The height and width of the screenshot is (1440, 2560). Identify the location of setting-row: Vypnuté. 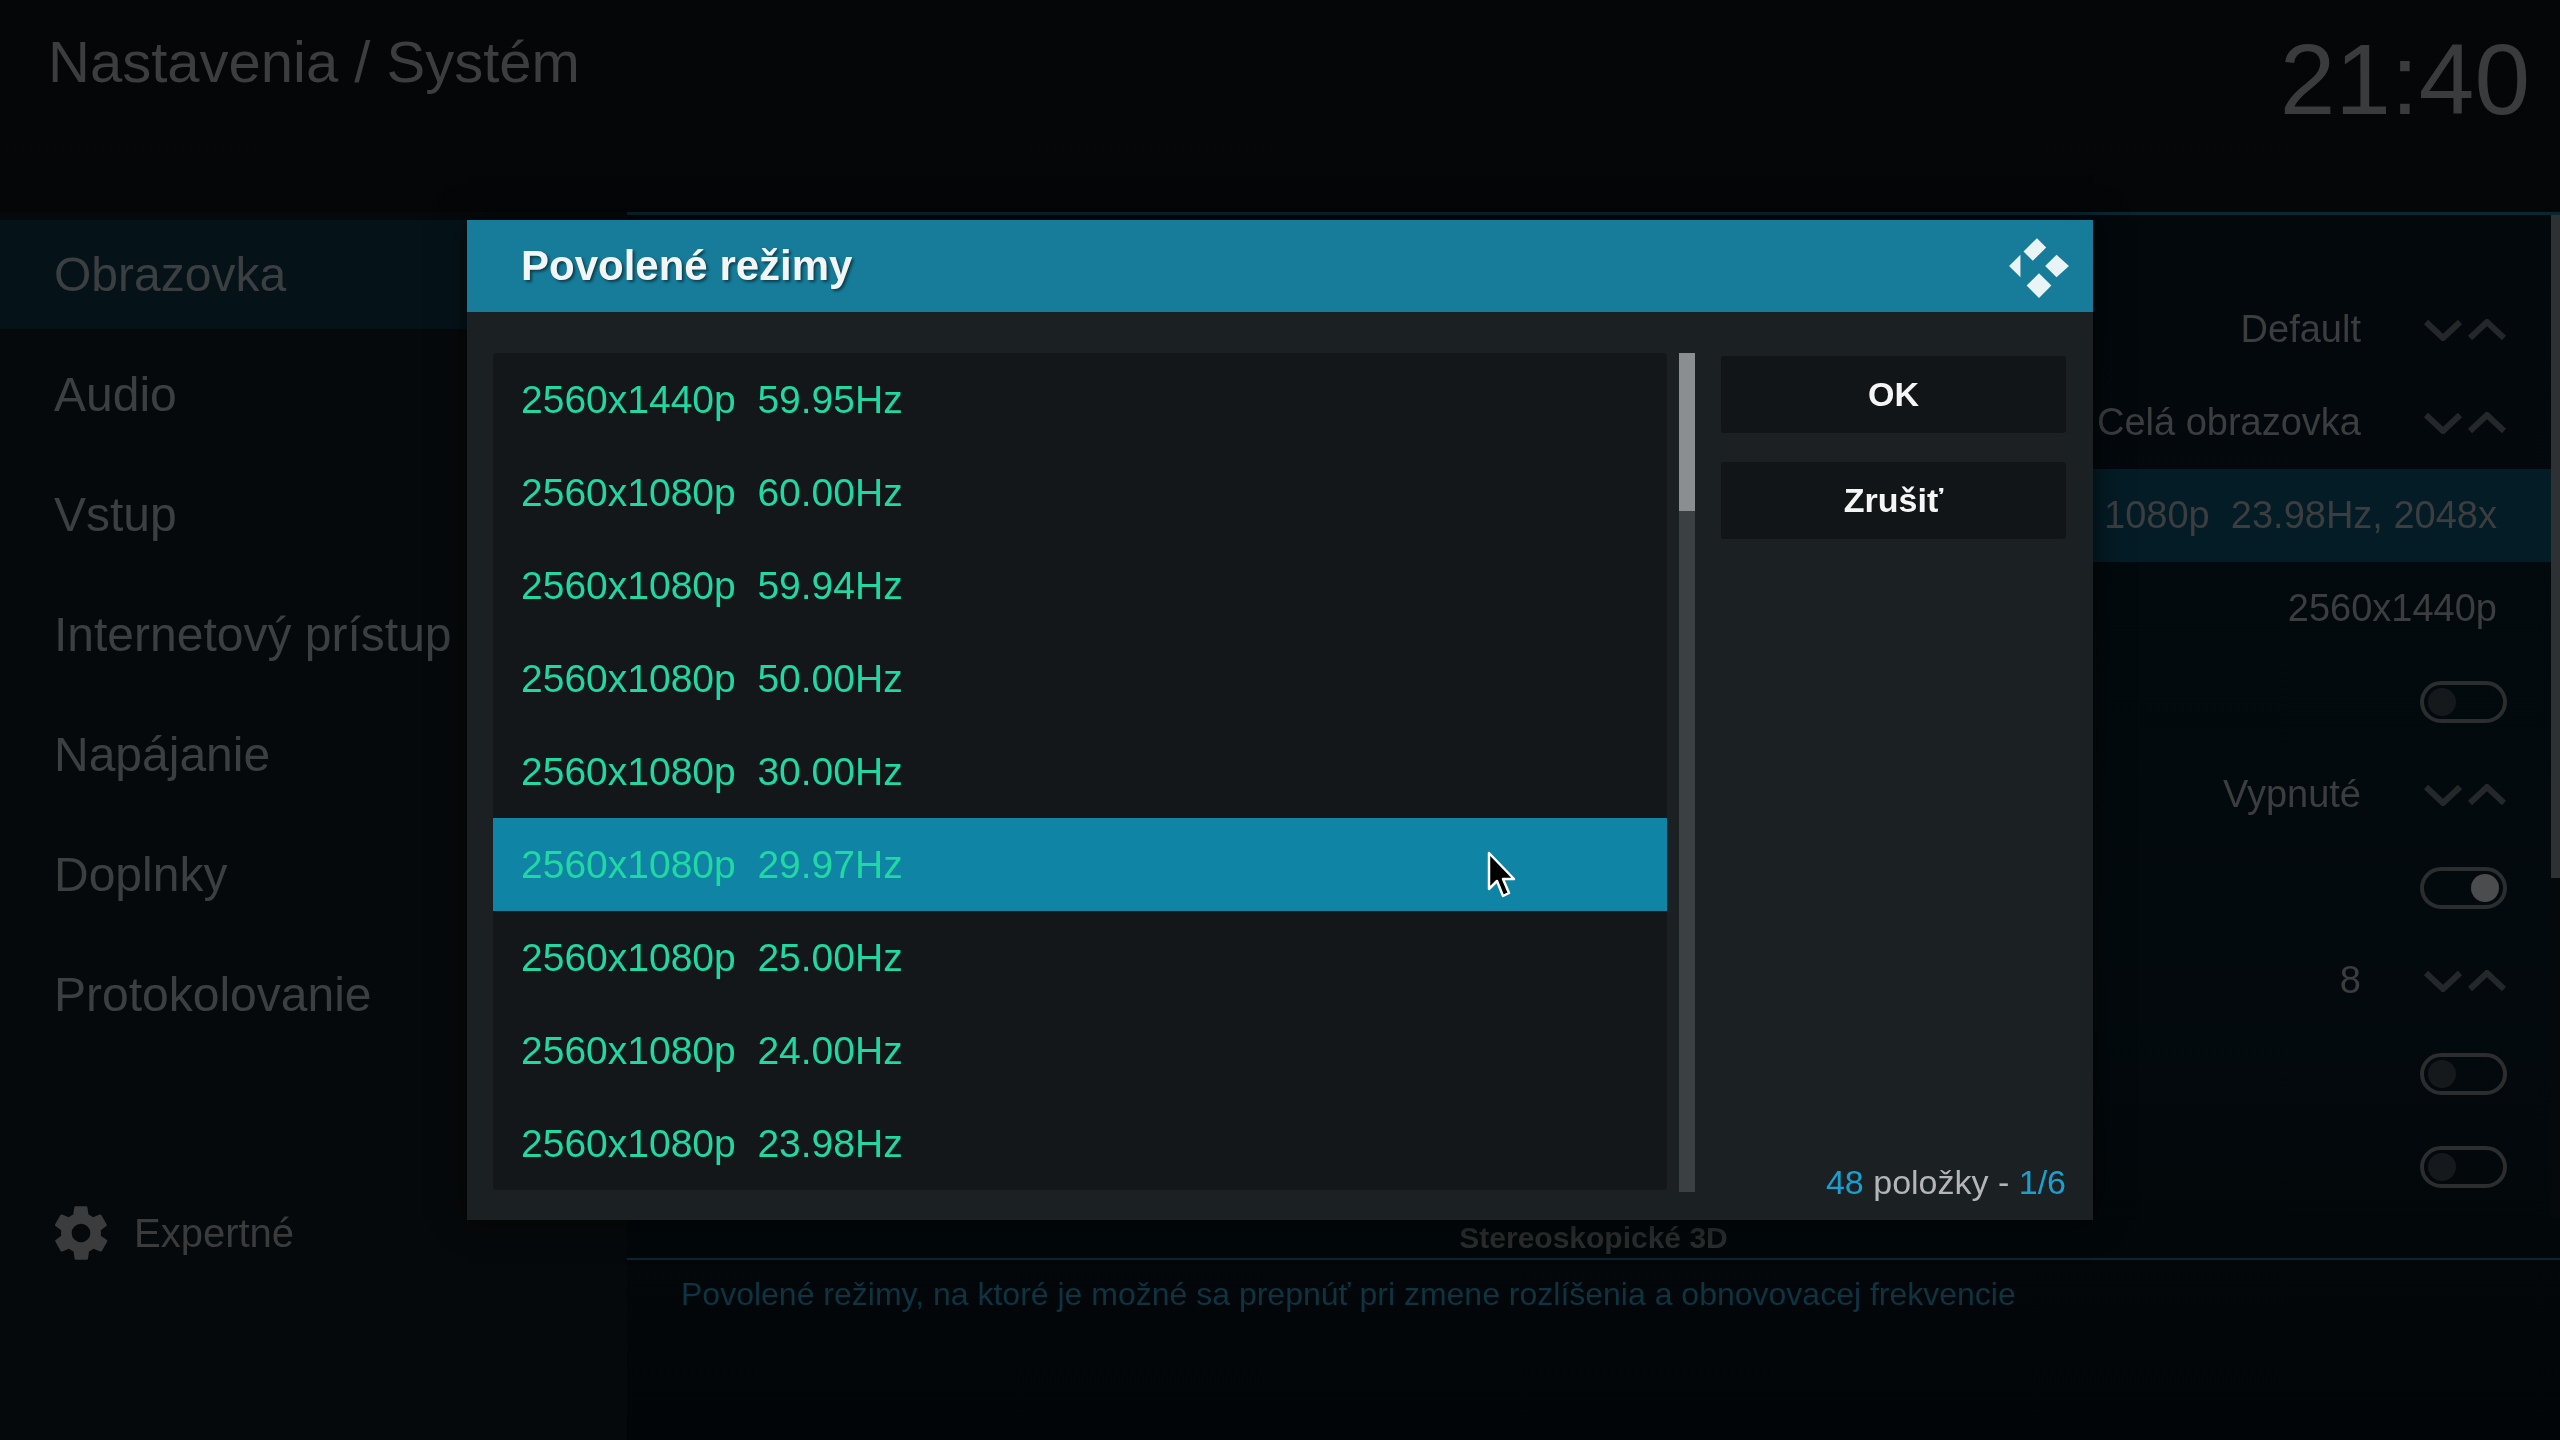
(2322, 794).